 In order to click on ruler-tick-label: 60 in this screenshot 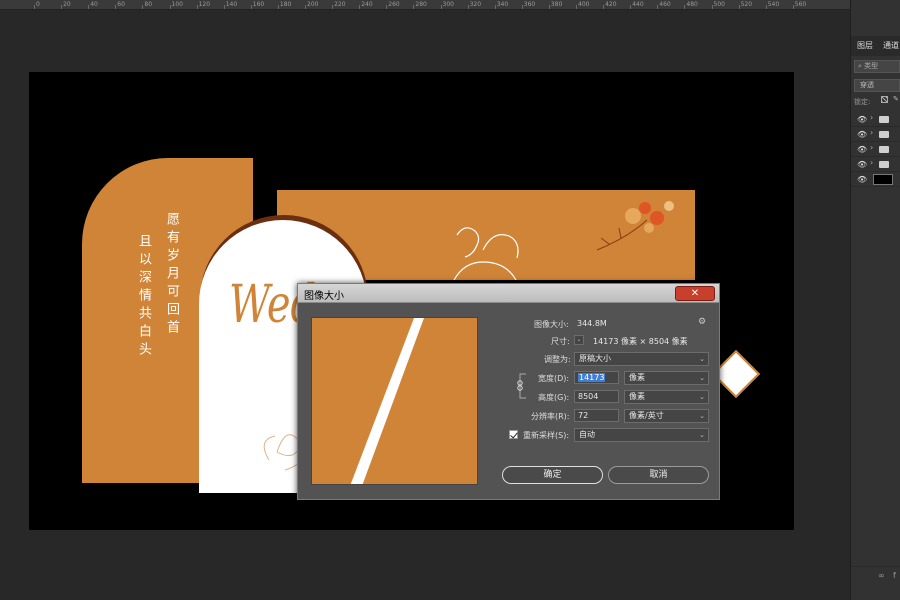, I will do `click(121, 4)`.